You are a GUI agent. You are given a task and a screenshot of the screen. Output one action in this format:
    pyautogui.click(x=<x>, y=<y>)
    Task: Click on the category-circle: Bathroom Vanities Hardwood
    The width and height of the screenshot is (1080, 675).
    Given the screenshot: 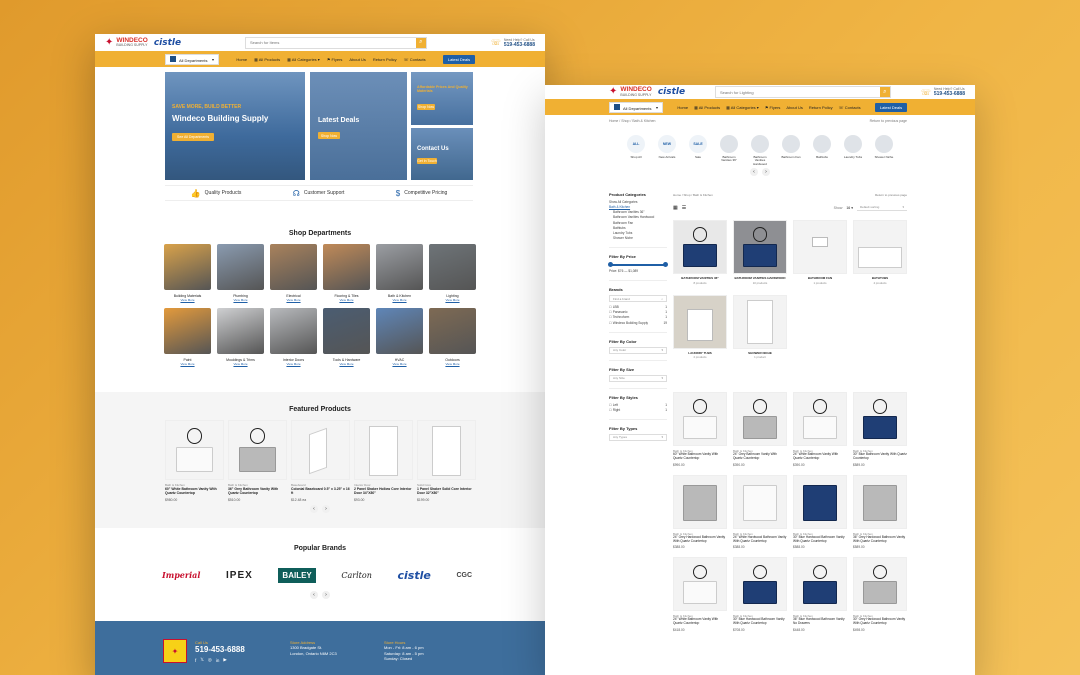 What is the action you would take?
    pyautogui.click(x=760, y=150)
    